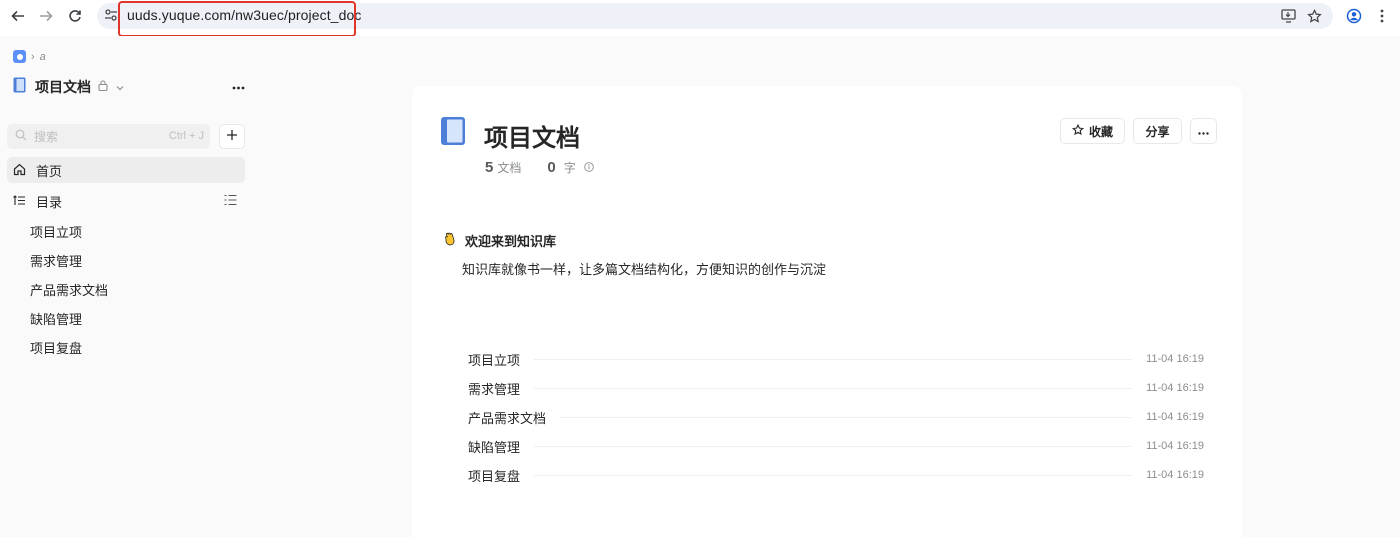 The height and width of the screenshot is (556, 1400). Describe the element at coordinates (56, 347) in the screenshot. I see `toc-item: 项目复盘` at that location.